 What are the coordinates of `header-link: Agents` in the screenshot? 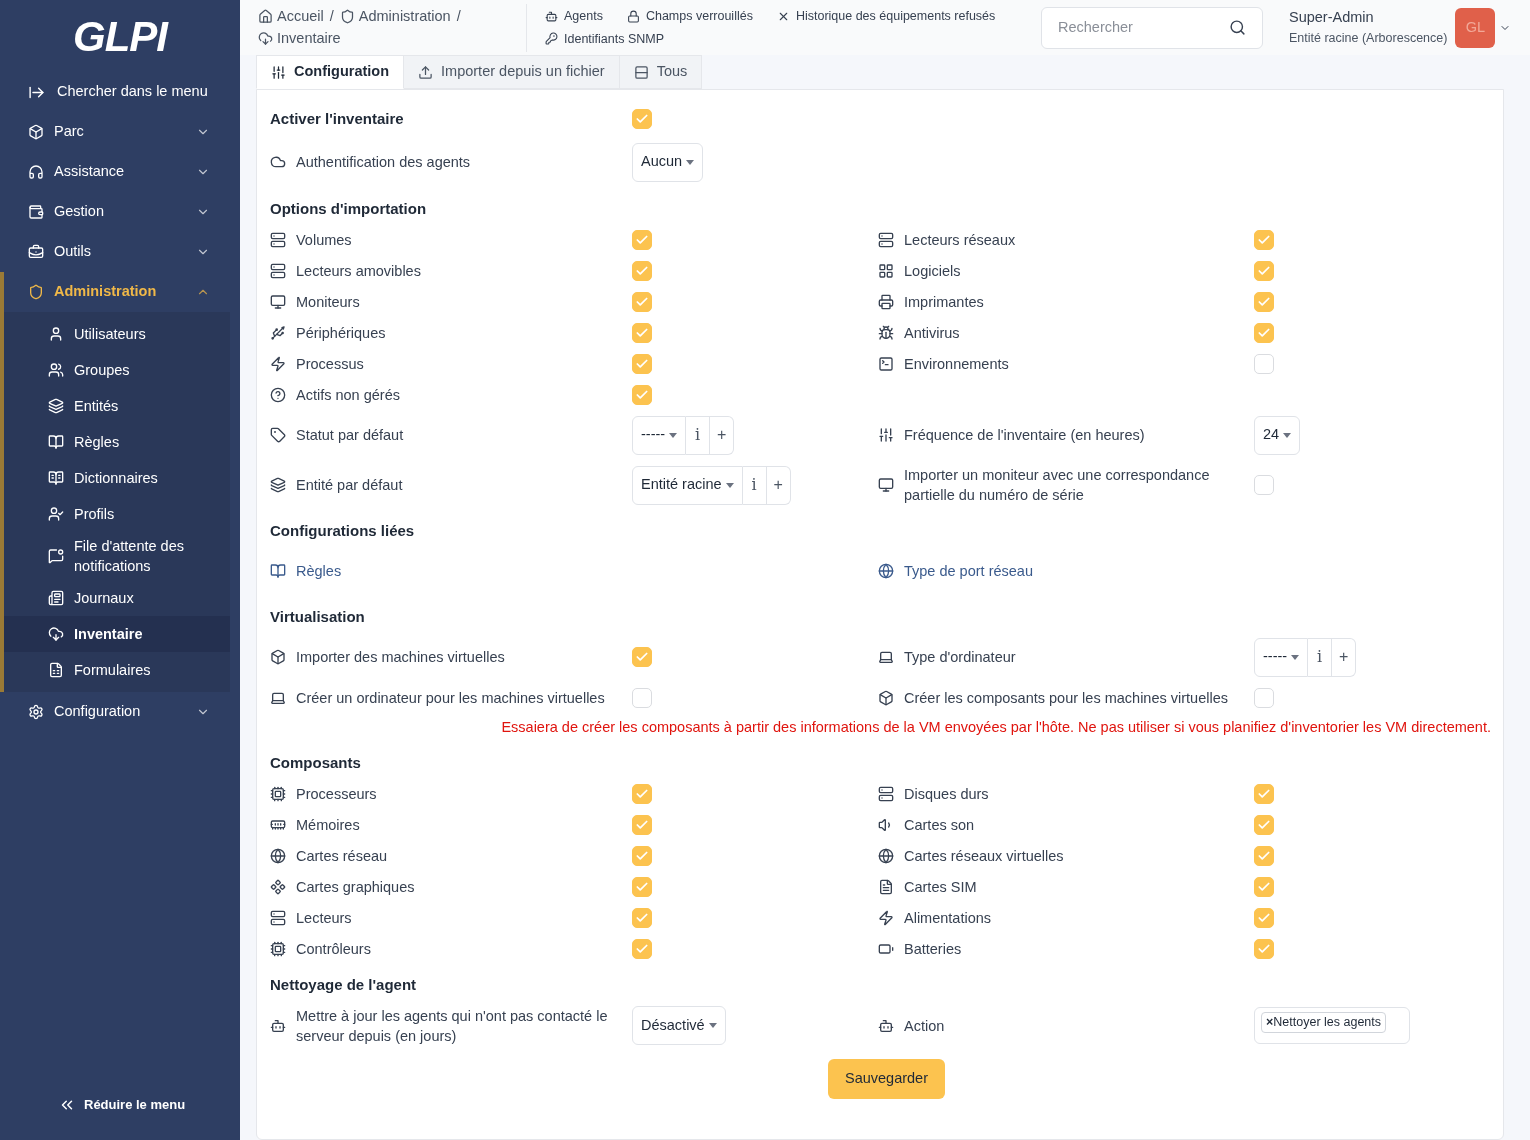 It's located at (583, 16).